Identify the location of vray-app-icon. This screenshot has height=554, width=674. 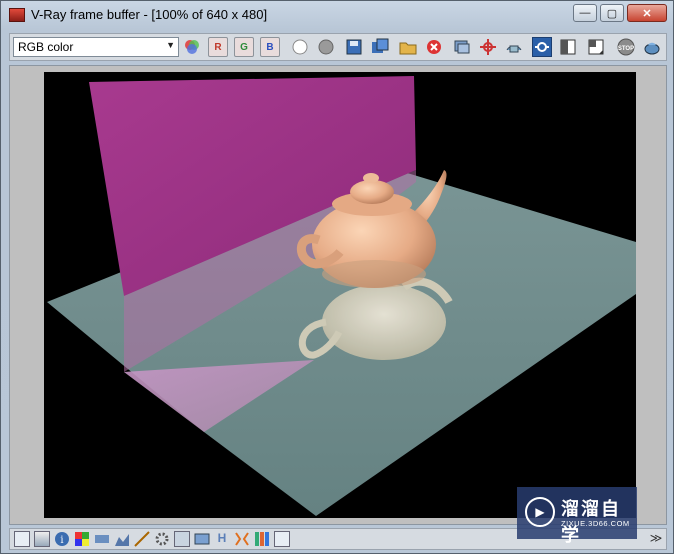
(17, 15).